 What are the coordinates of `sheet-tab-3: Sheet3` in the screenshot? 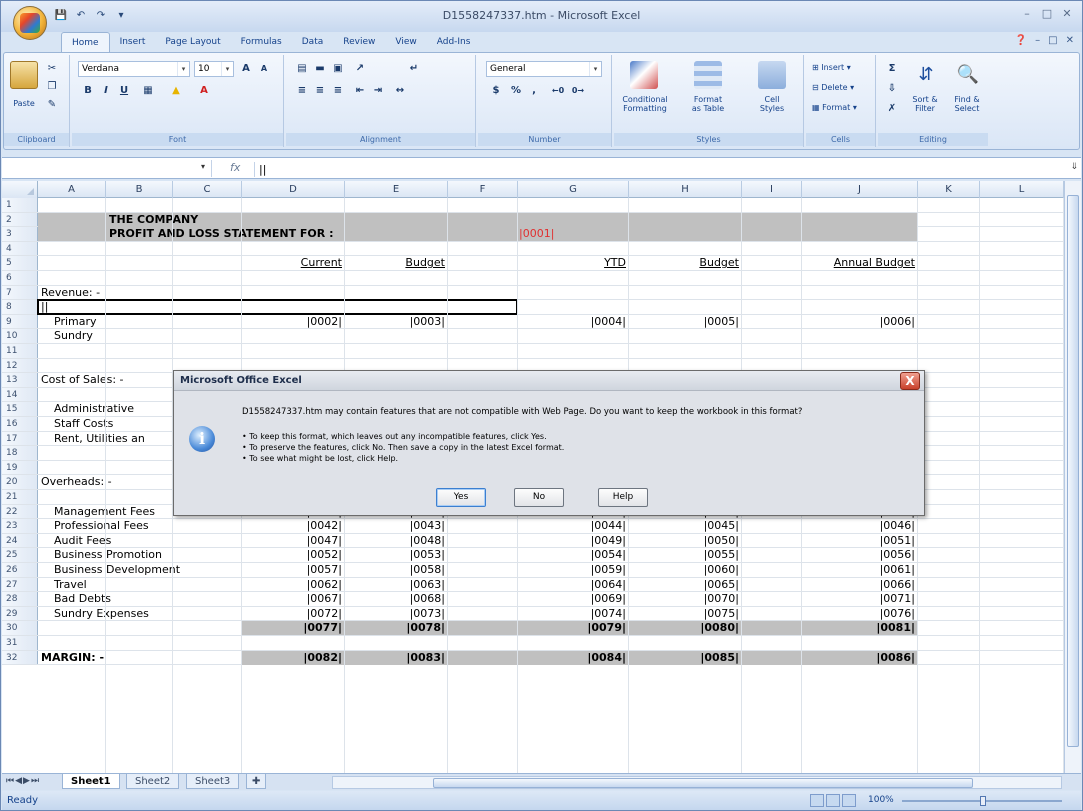 It's located at (213, 781).